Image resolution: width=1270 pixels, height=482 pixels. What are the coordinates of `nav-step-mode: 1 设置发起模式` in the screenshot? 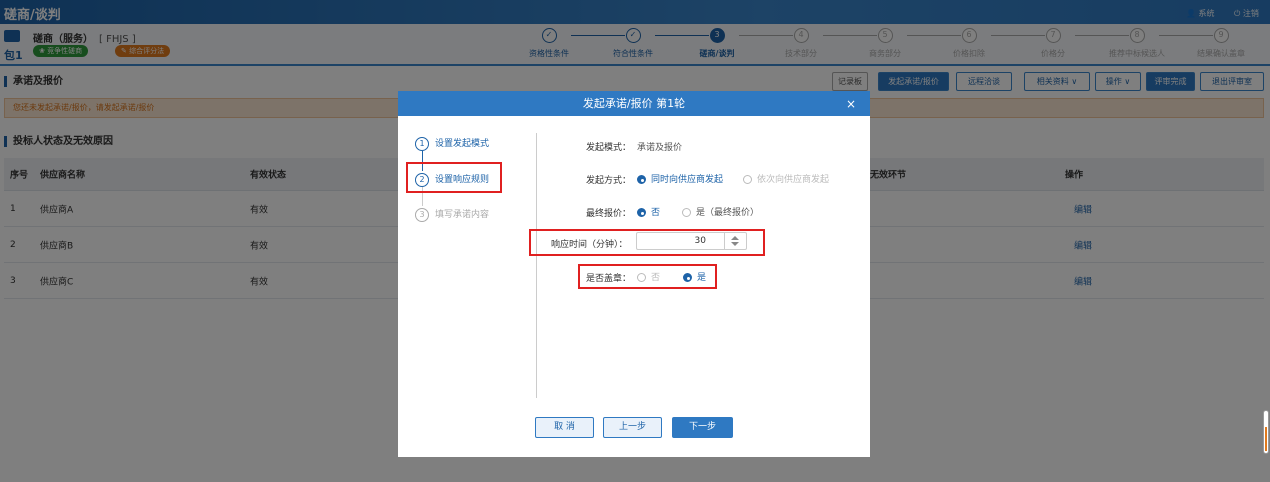 It's located at (452, 143).